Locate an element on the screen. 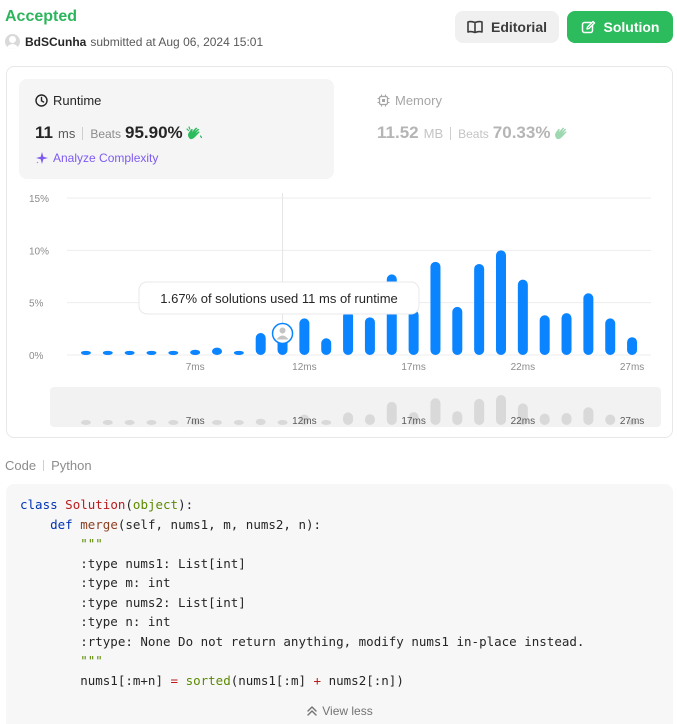  avatar is located at coordinates (12, 41).